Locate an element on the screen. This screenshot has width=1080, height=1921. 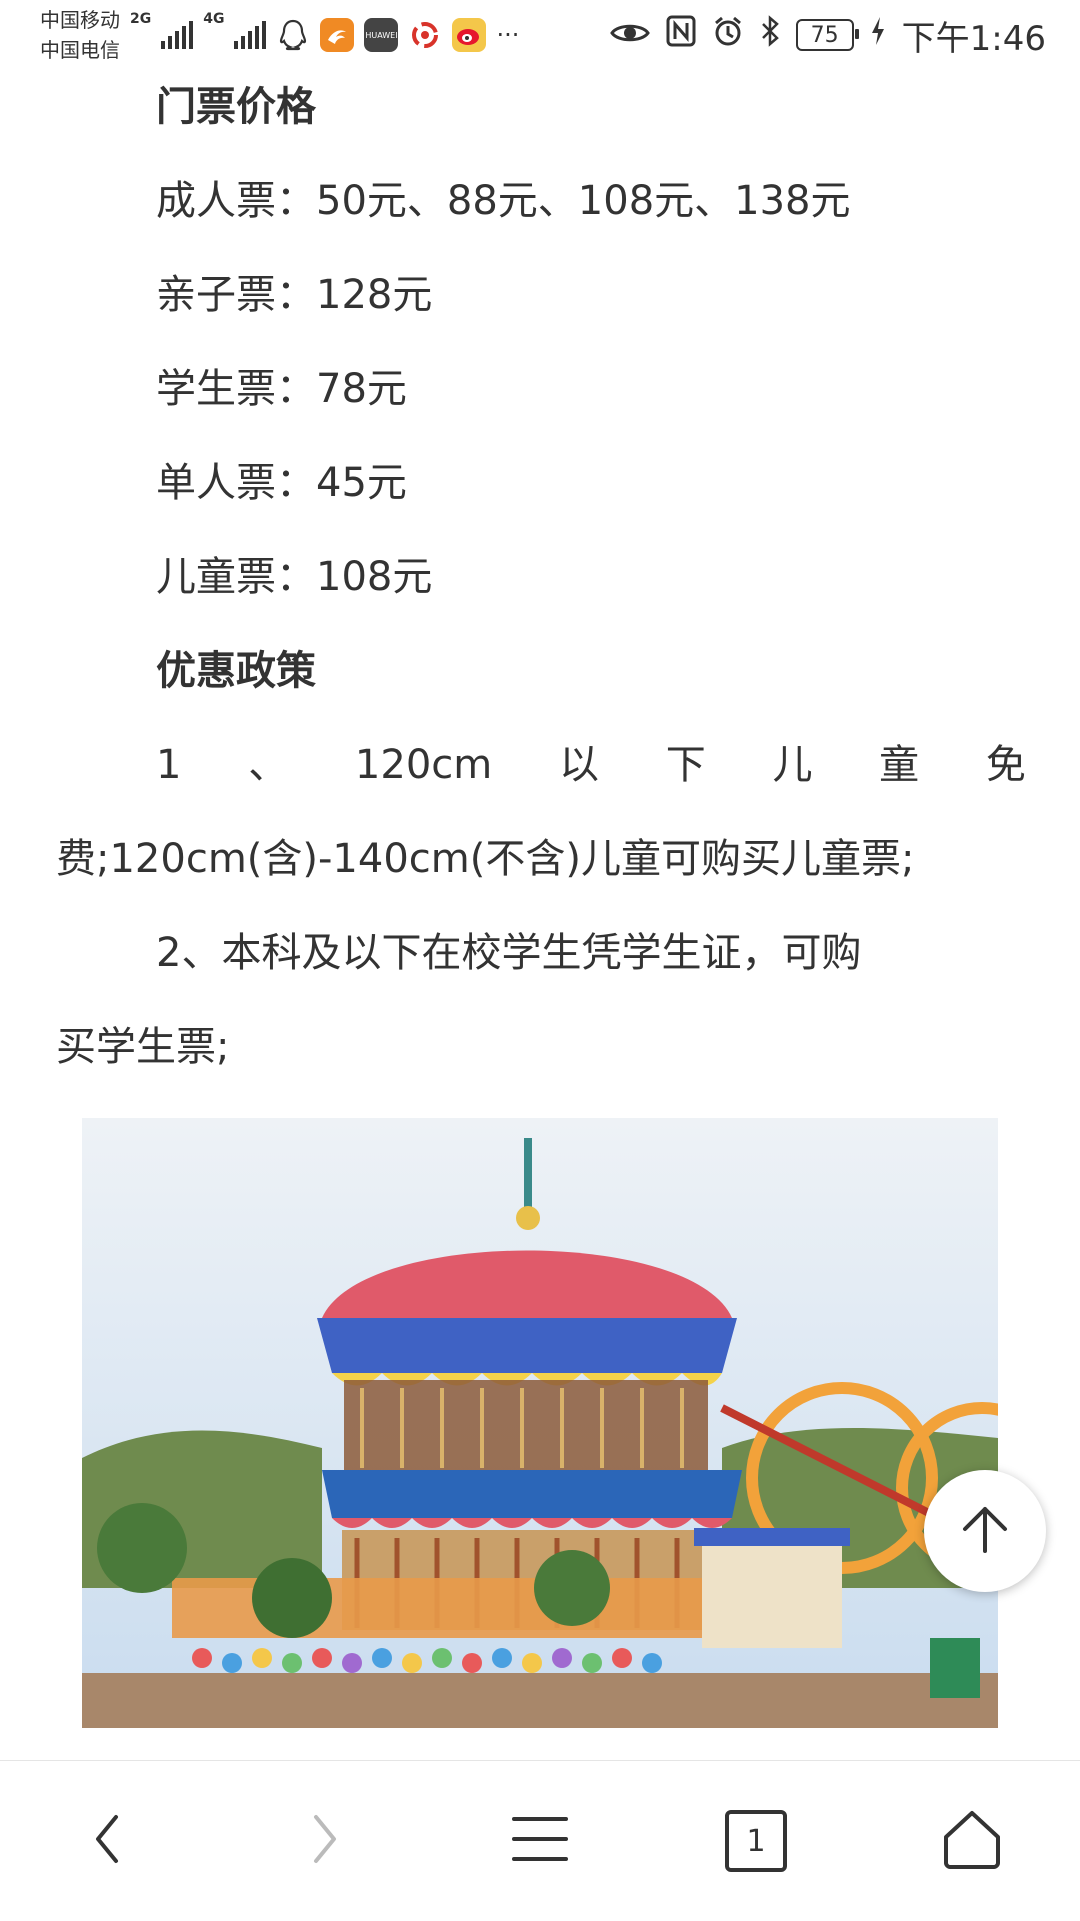
discount-token: 儿 is located at coordinates (792, 765).